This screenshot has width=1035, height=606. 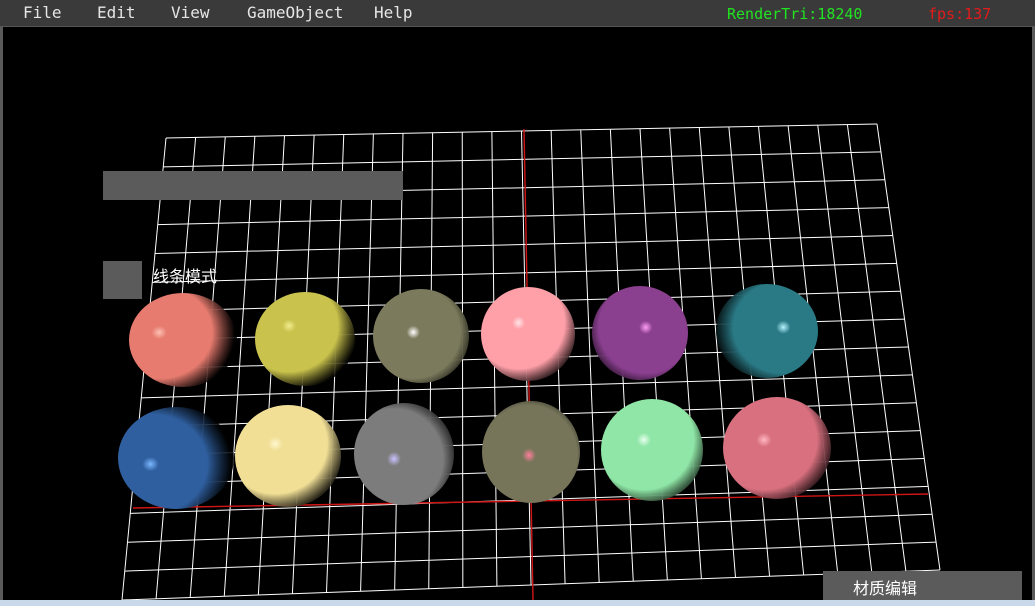 What do you see at coordinates (122, 280) in the screenshot?
I see `wire-mode-checkbox` at bounding box center [122, 280].